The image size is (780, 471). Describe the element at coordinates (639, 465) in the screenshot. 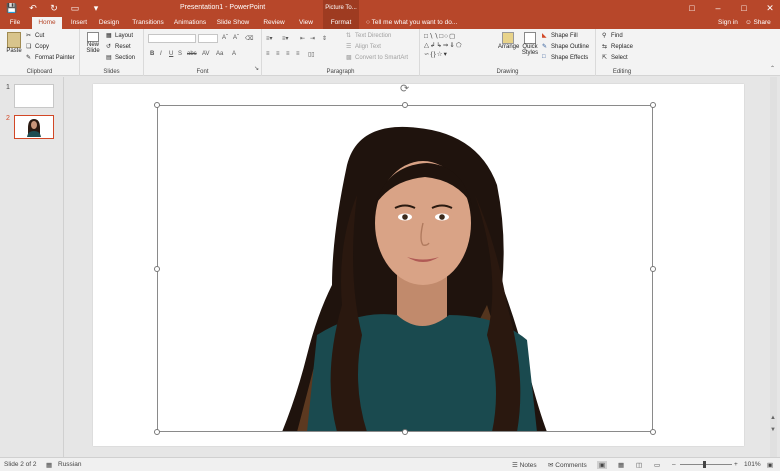

I see `reading-view-icon: ◫` at that location.